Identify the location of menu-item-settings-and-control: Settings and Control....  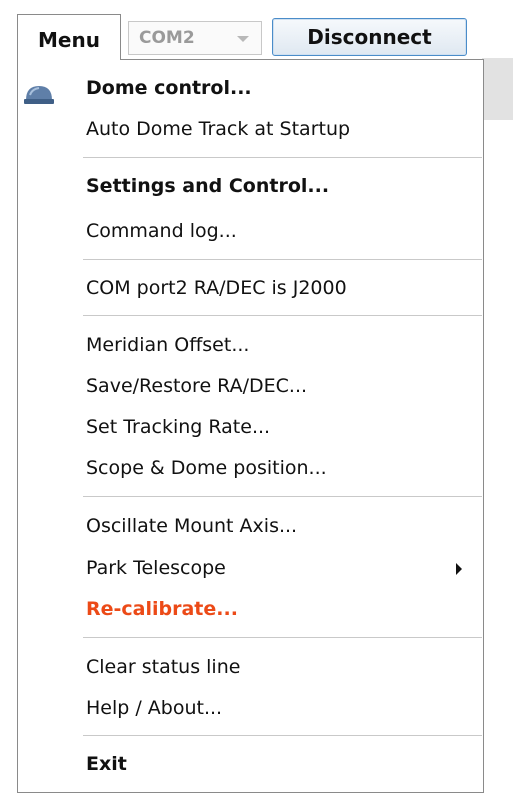
(250, 186).